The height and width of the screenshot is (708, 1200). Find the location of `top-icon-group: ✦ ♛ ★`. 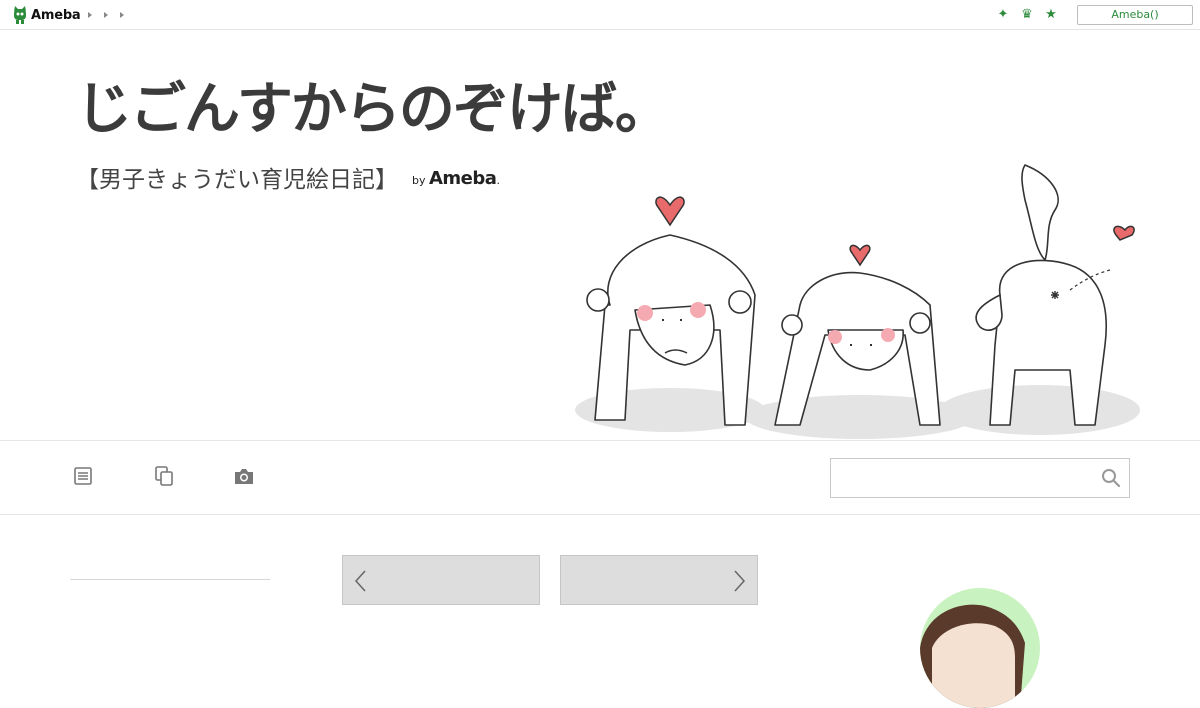

top-icon-group: ✦ ♛ ★ is located at coordinates (1027, 15).